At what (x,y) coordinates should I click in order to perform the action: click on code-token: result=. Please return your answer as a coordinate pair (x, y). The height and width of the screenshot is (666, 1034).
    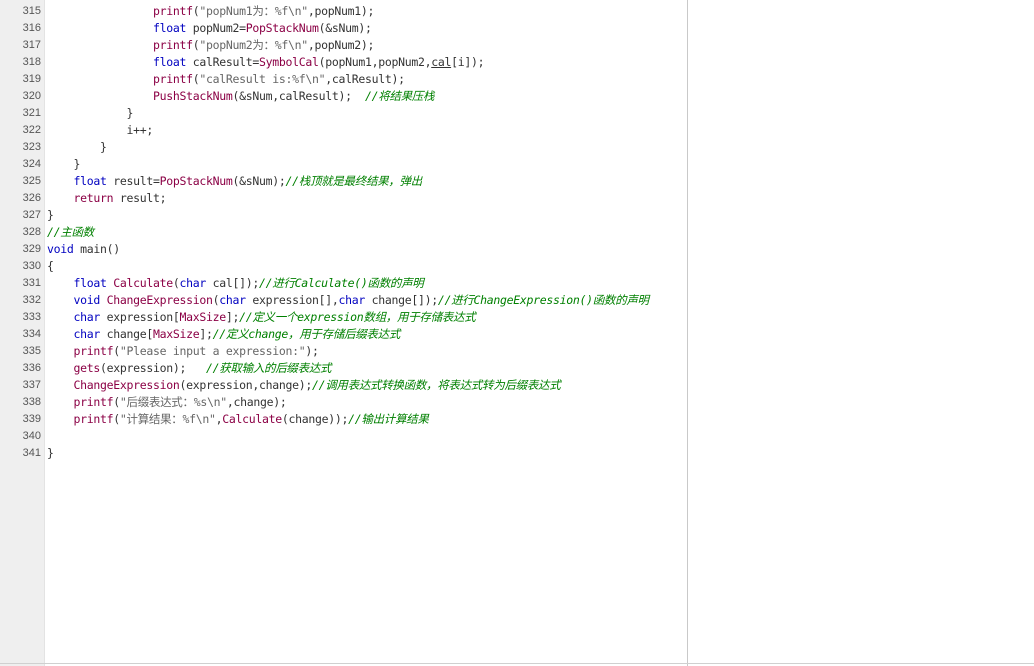
    Looking at the image, I should click on (133, 181).